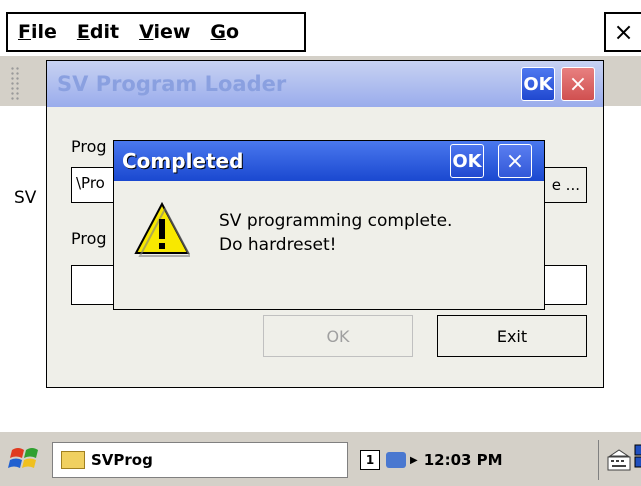 This screenshot has height=486, width=641. Describe the element at coordinates (467, 161) in the screenshot. I see `message-ok-button: OK` at that location.